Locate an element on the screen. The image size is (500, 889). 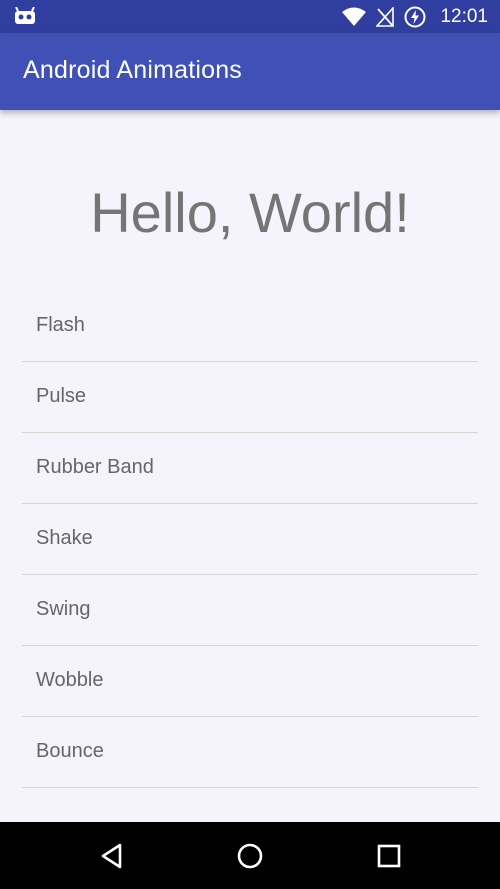
list-item-label: Pulse is located at coordinates (61, 396).